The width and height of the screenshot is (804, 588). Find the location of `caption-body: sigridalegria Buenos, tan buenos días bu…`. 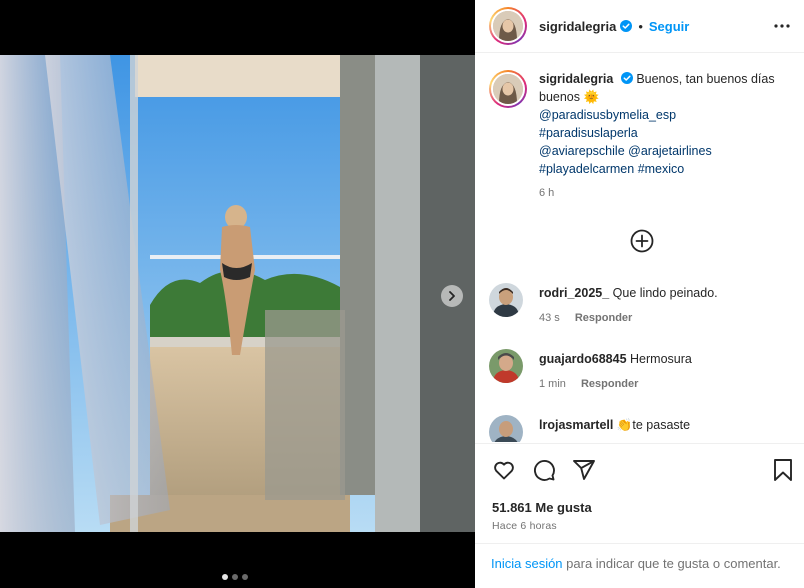

caption-body: sigridalegria Buenos, tan buenos días bu… is located at coordinates (666, 136).